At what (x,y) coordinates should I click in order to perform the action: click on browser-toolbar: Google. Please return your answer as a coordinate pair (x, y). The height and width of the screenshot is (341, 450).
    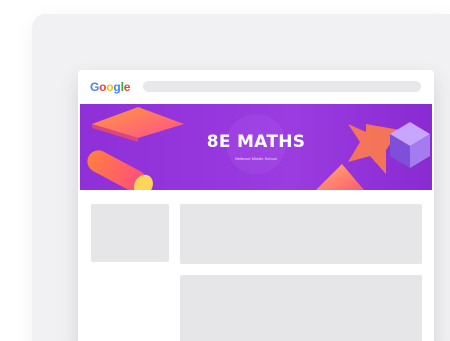
    Looking at the image, I should click on (256, 87).